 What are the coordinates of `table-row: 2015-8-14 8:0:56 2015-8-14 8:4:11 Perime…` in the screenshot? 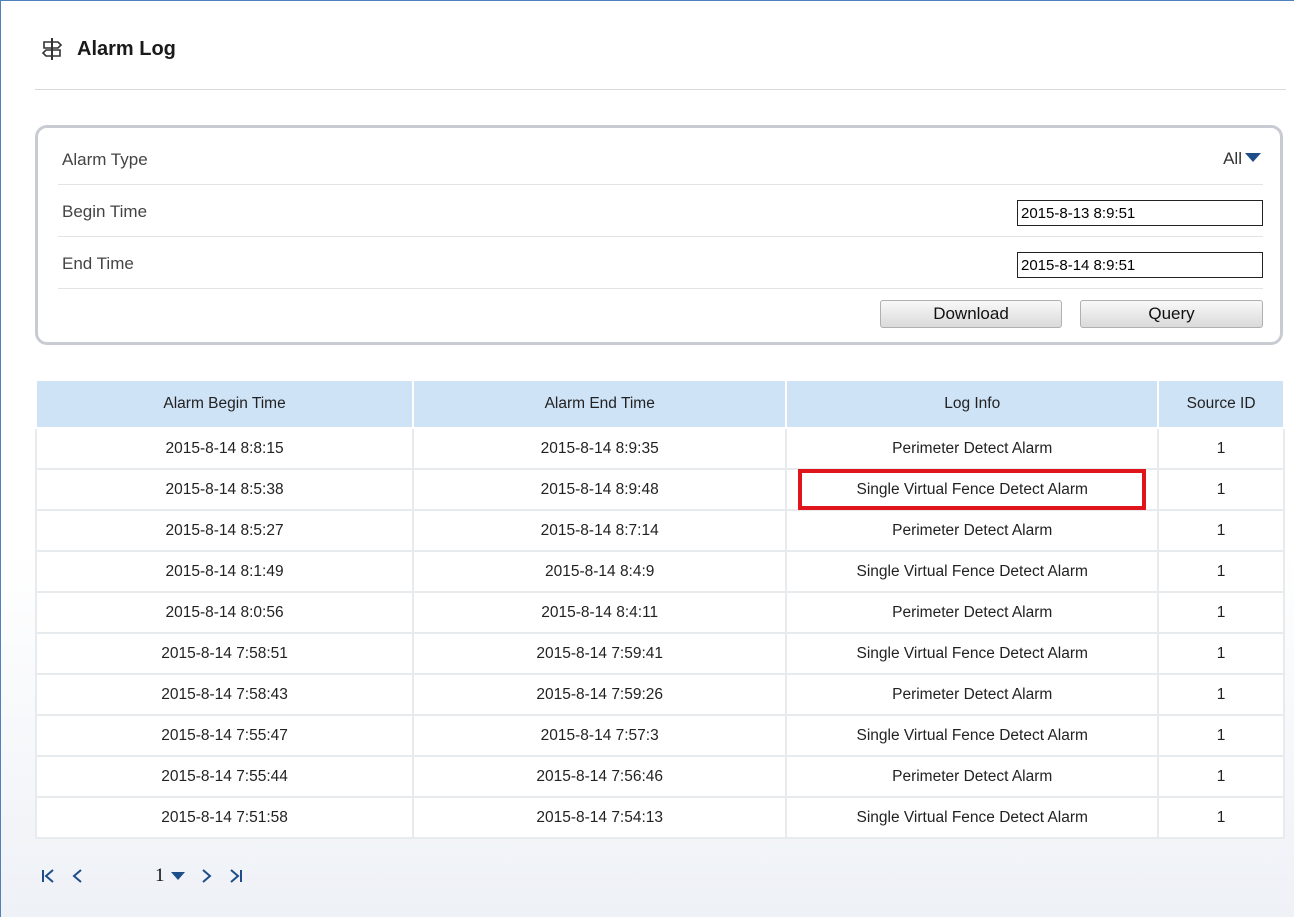 It's located at (659, 612).